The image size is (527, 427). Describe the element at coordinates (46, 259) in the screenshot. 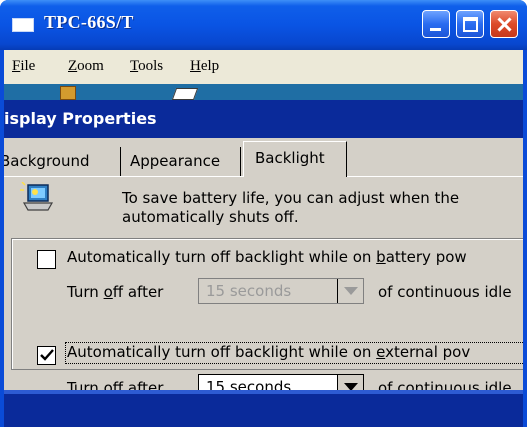

I see `battery-backlight-checkbox` at that location.